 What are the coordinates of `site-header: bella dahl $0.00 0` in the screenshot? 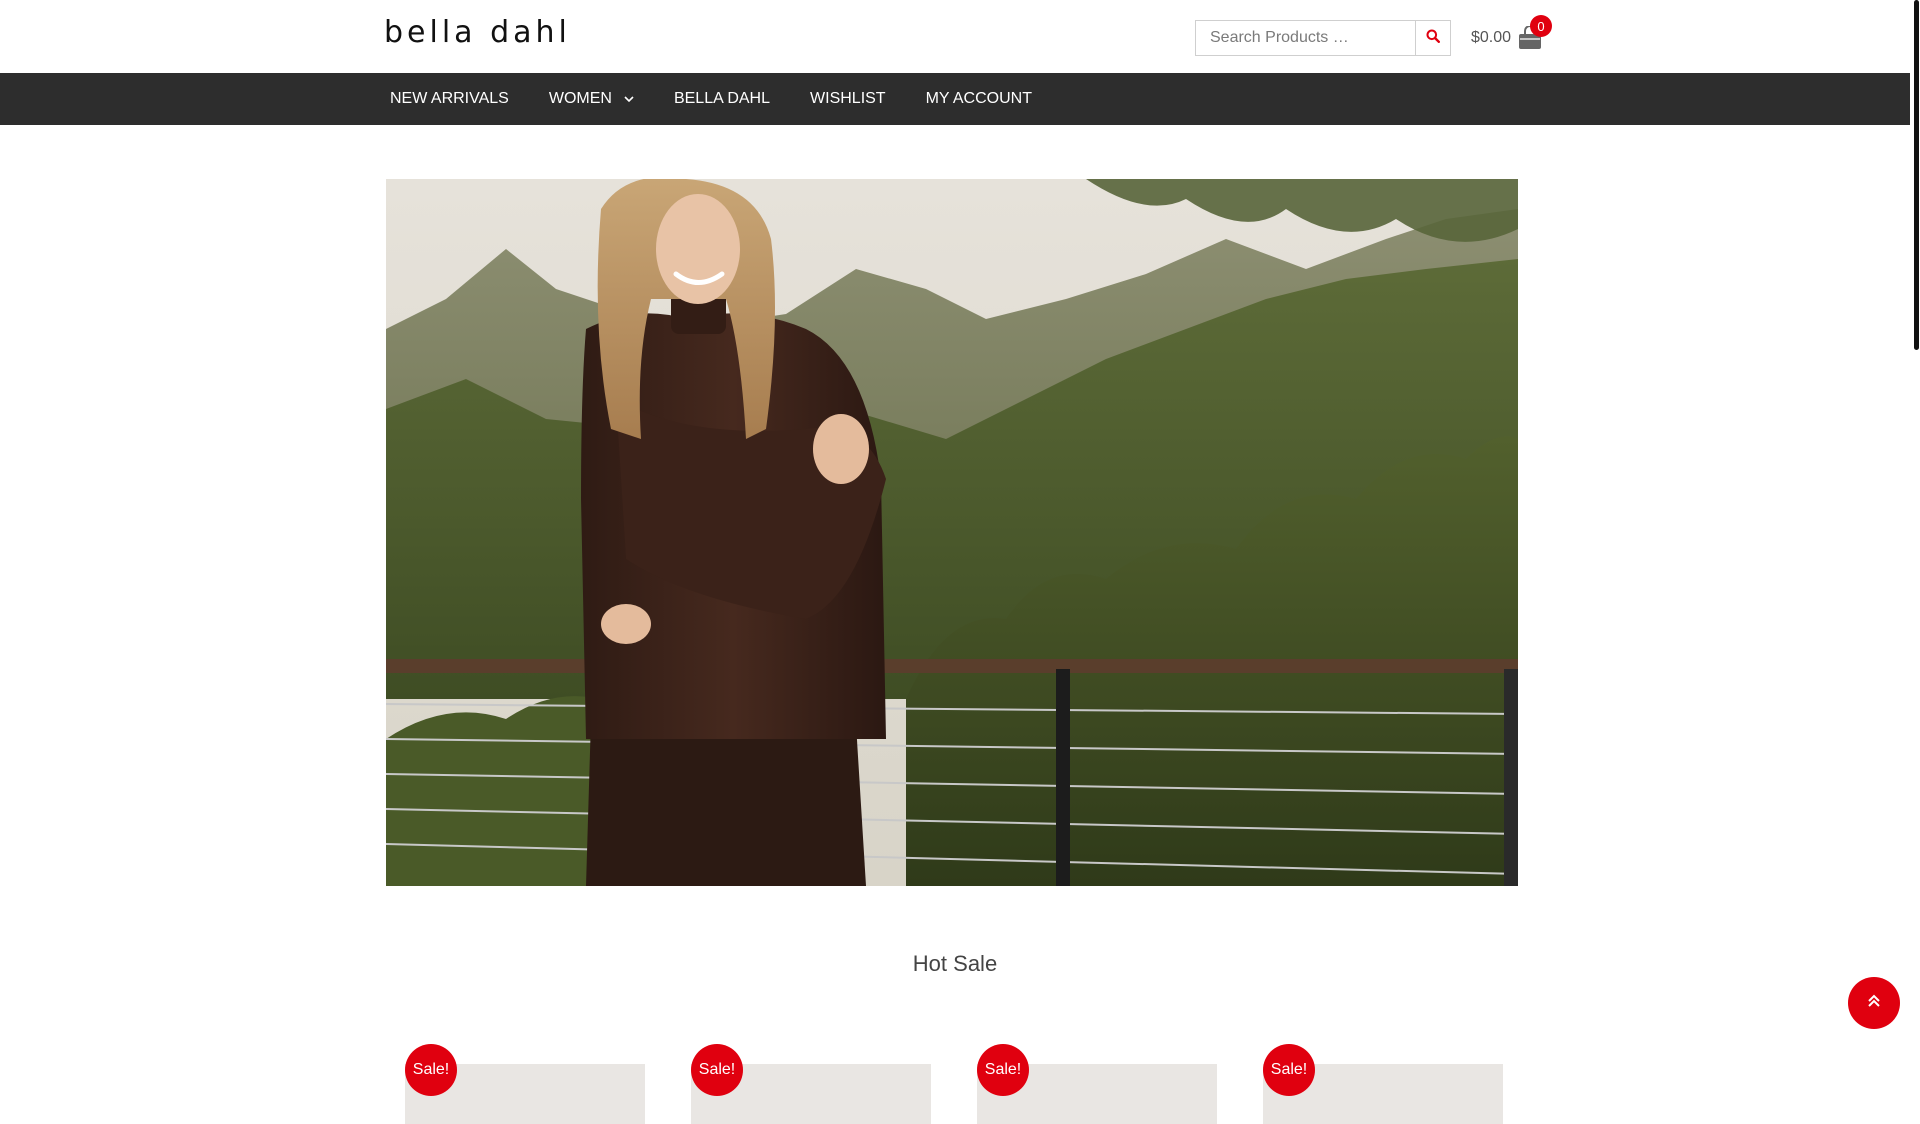 It's located at (955, 36).